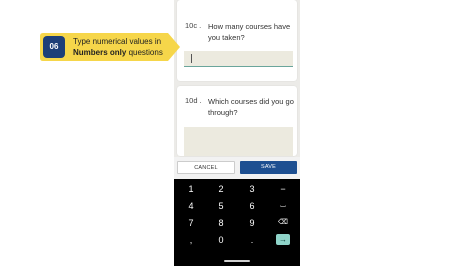 The image size is (474, 266). Describe the element at coordinates (283, 223) in the screenshot. I see `backspace-icon: ⌫` at that location.